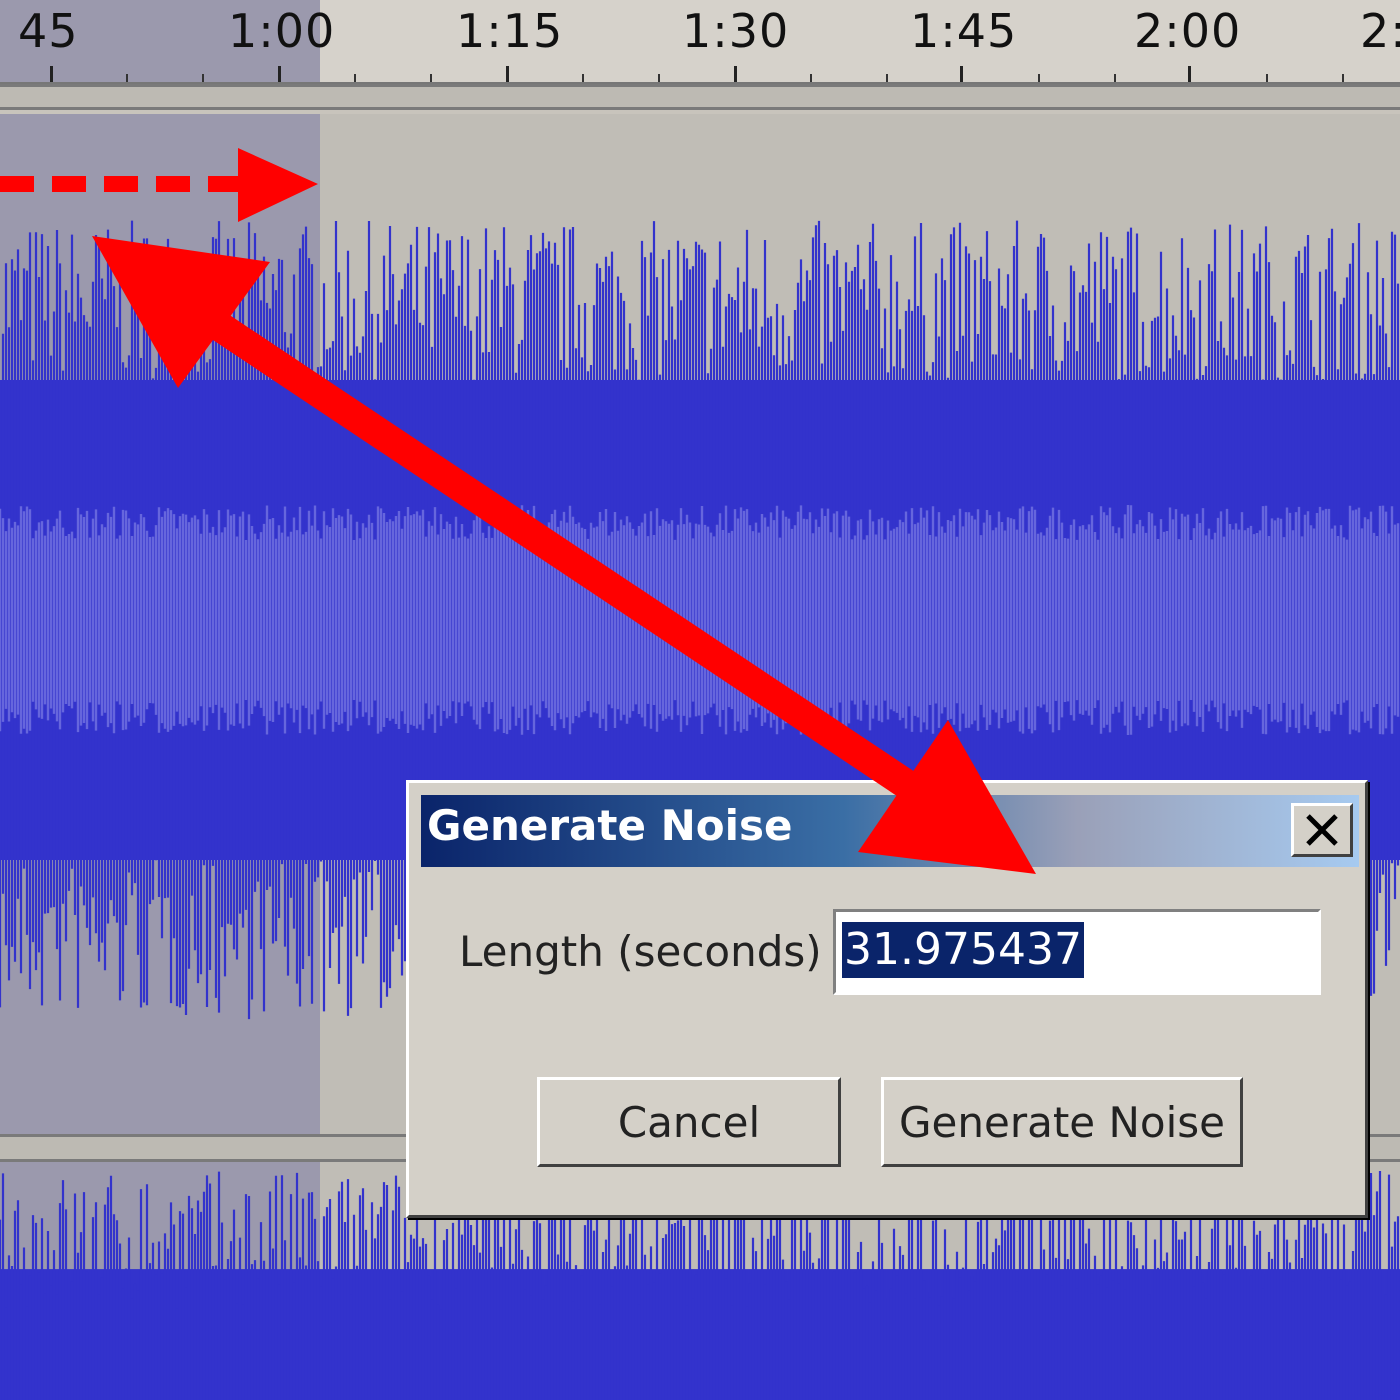 This screenshot has height=1400, width=1400. I want to click on close-icon, so click(1322, 830).